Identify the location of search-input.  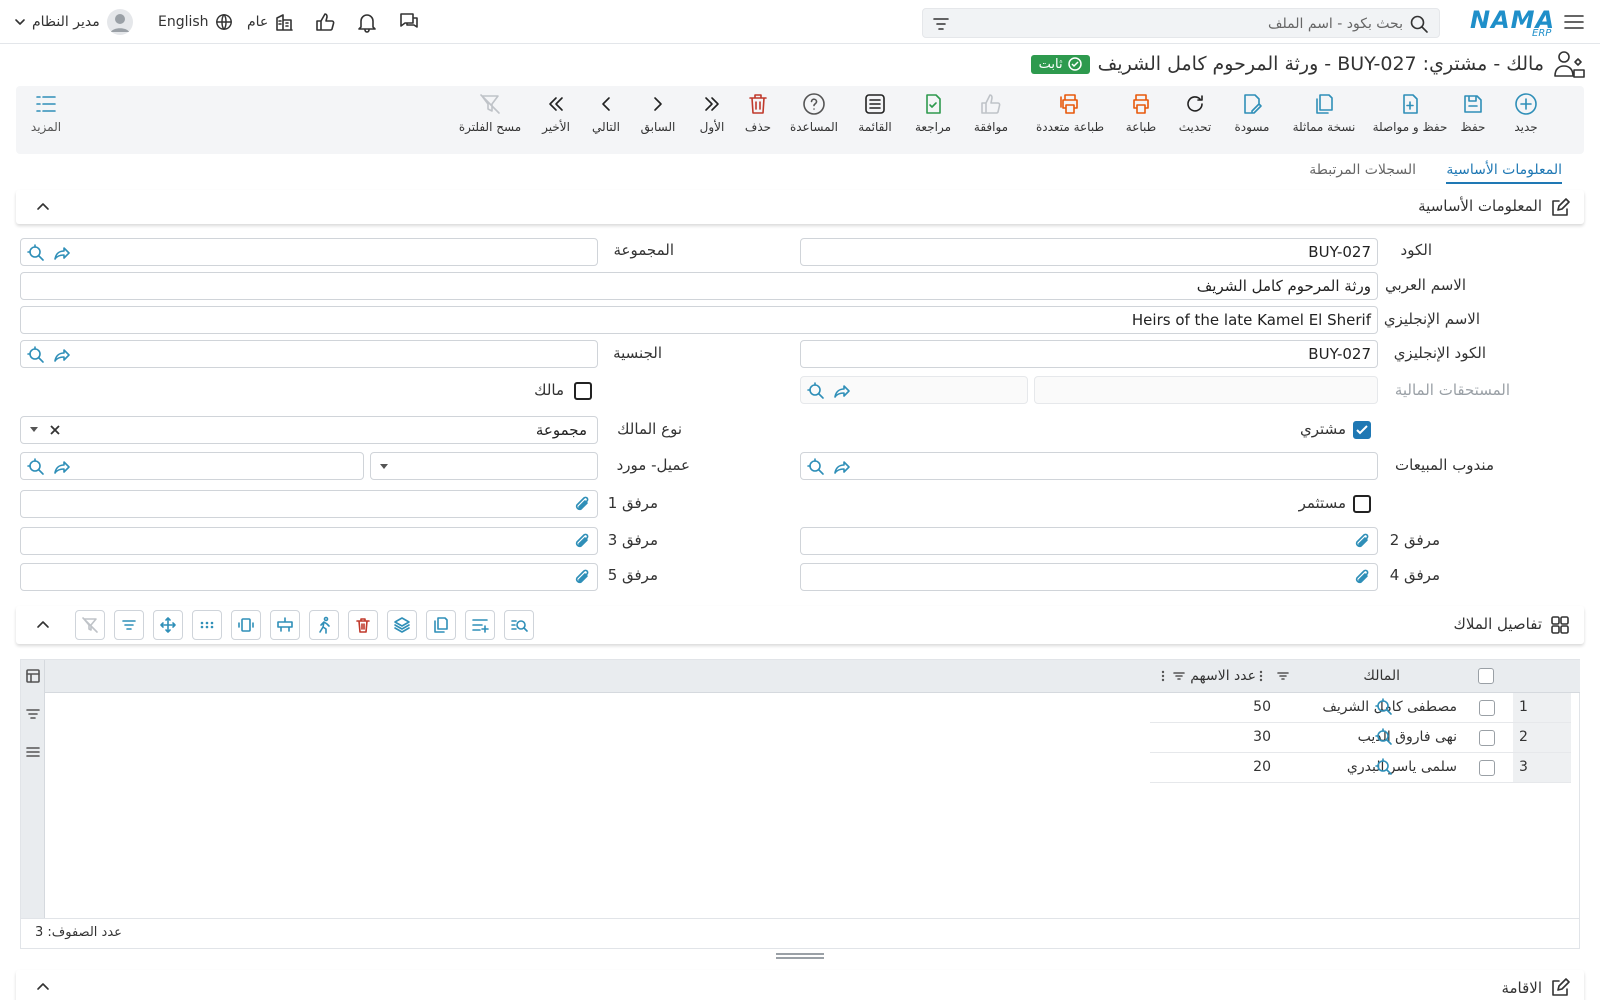
(1193, 24).